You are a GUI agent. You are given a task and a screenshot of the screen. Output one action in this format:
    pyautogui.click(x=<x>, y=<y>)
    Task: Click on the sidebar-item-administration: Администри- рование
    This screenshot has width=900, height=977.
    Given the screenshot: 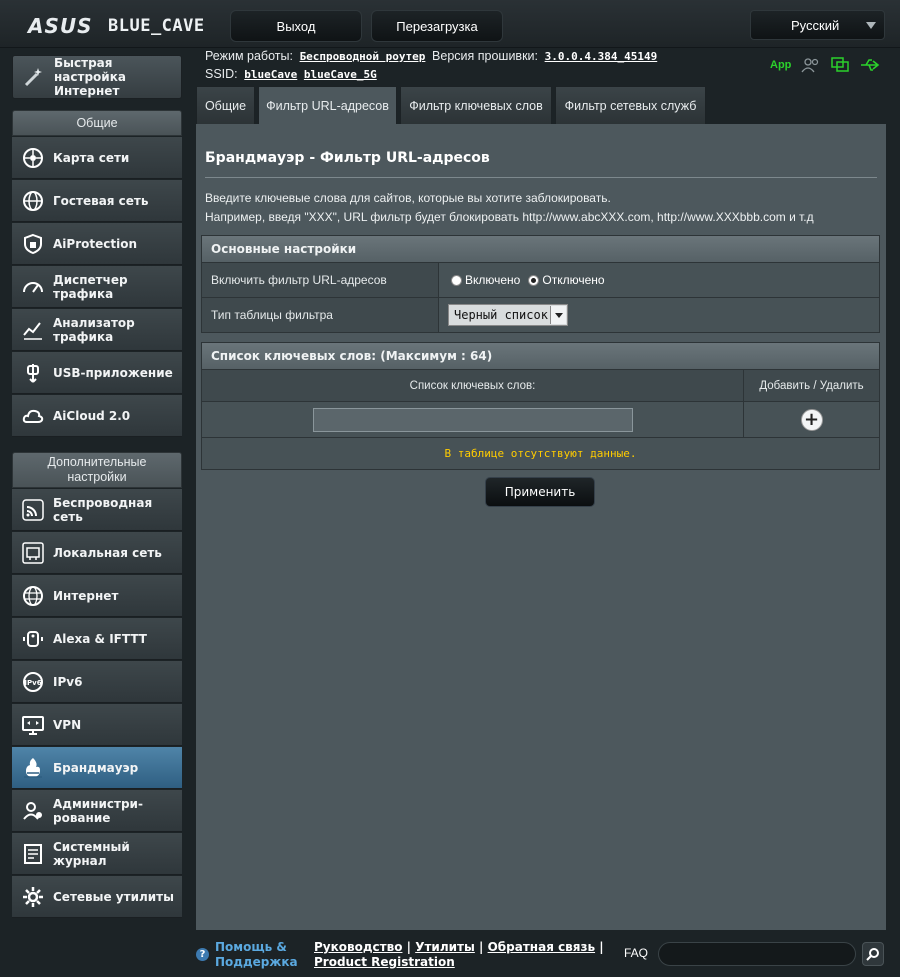 What is the action you would take?
    pyautogui.click(x=97, y=811)
    